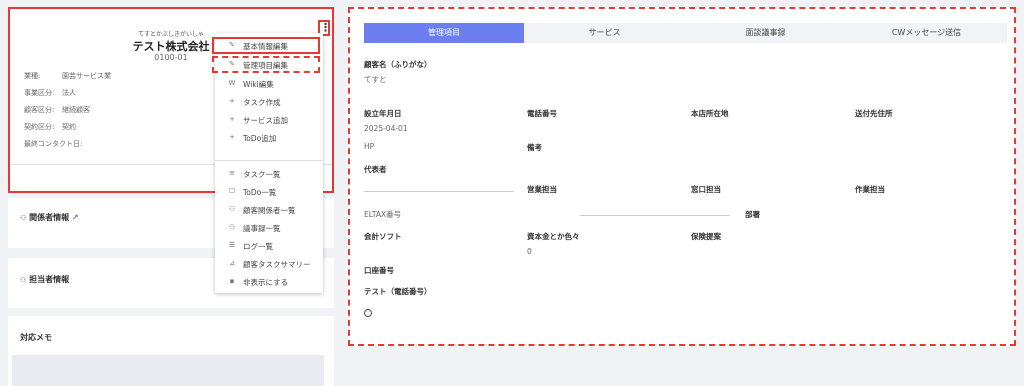  What do you see at coordinates (383, 214) in the screenshot?
I see `field-label-eltax: ELTAX番号` at bounding box center [383, 214].